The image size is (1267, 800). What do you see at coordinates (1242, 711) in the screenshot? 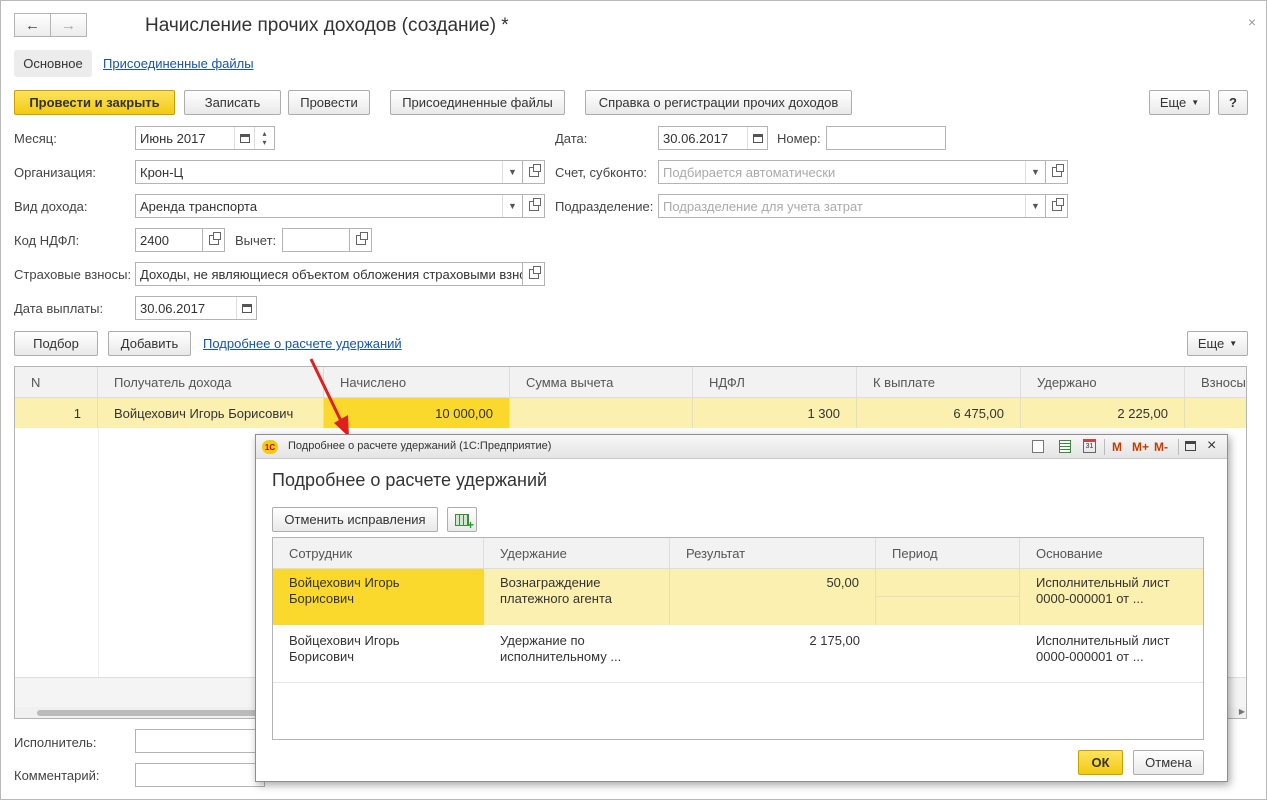
I see `scroll-right-icon: ▶` at bounding box center [1242, 711].